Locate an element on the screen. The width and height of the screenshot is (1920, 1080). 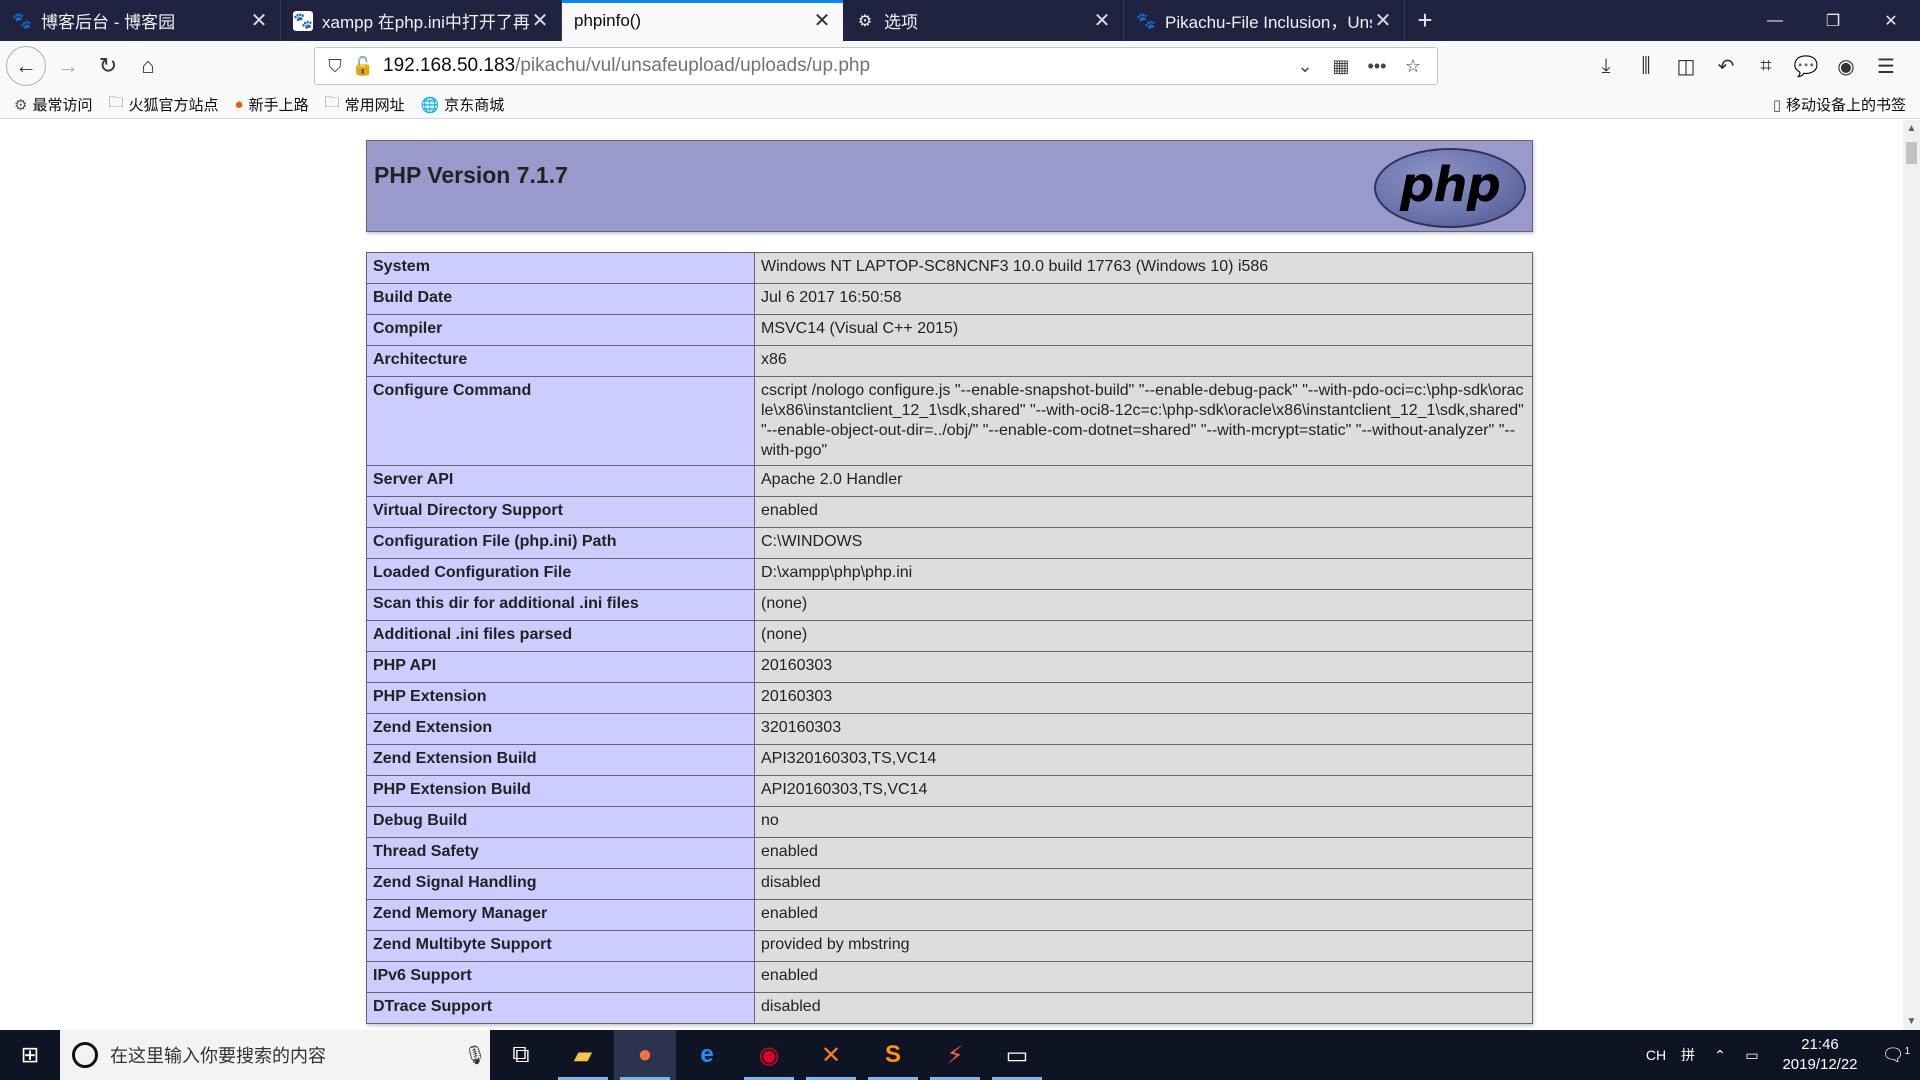
bookmark-star-icon: ☆ is located at coordinates (1413, 66).